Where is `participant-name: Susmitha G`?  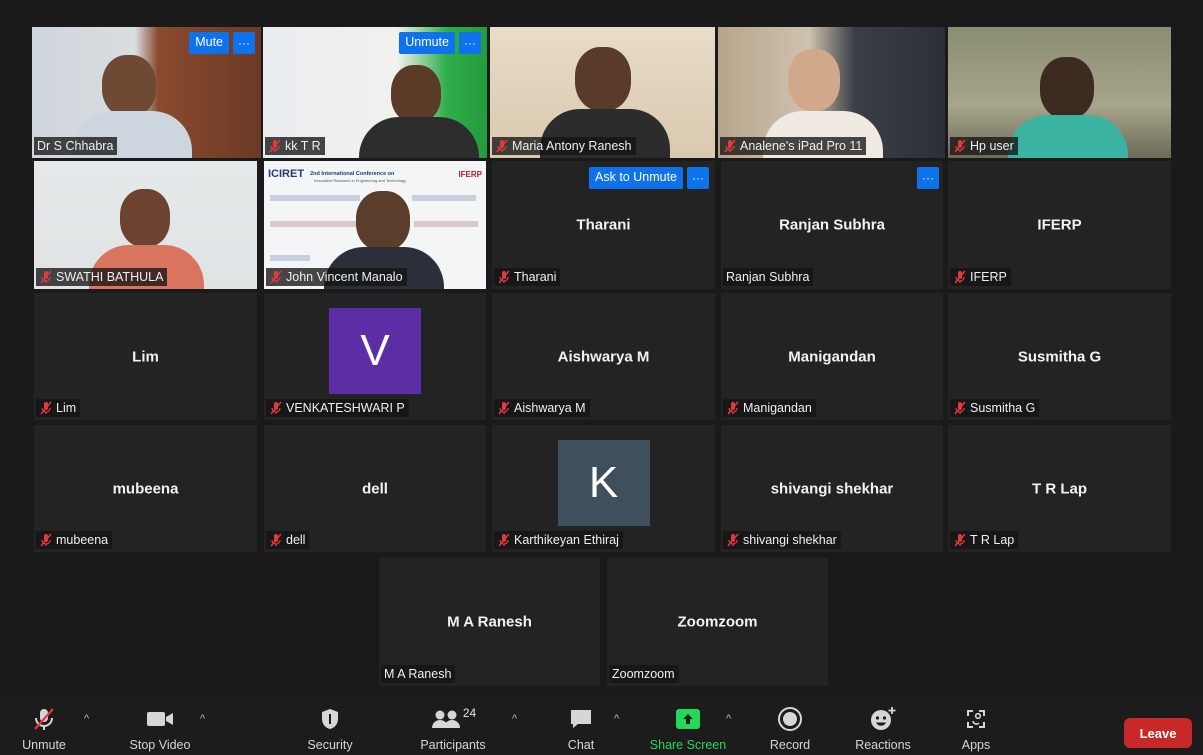
participant-name: Susmitha G is located at coordinates (1003, 408).